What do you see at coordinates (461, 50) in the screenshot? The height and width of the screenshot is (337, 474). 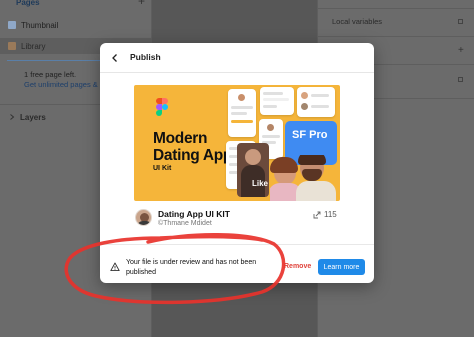 I see `plus-icon: +` at bounding box center [461, 50].